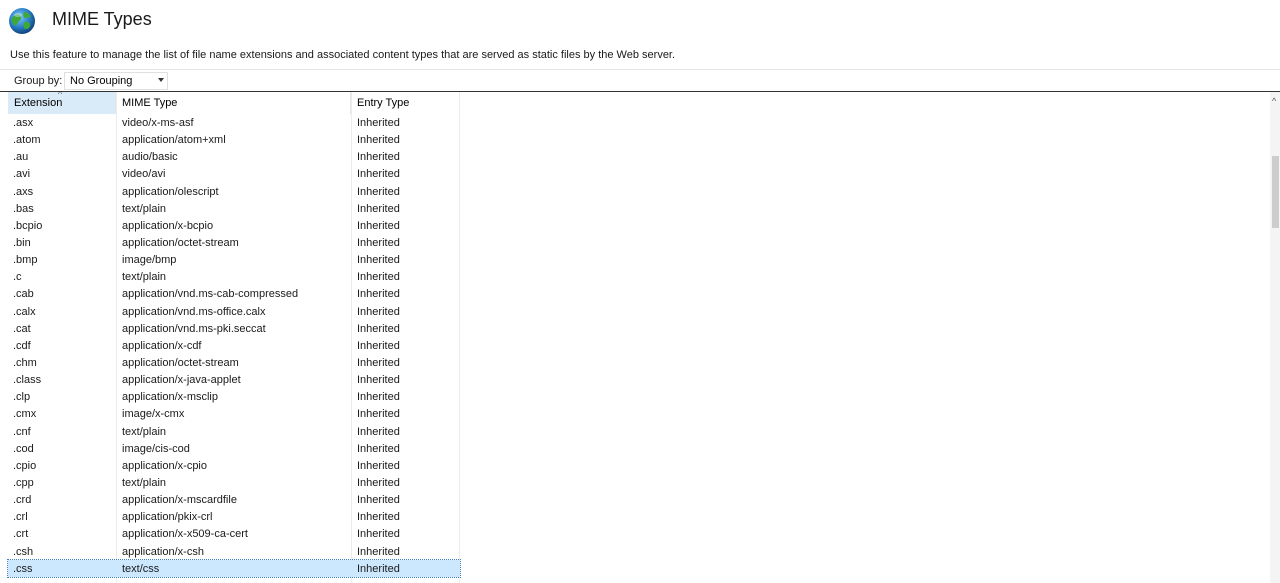  What do you see at coordinates (27, 140) in the screenshot?
I see `cell-ext: .atom` at bounding box center [27, 140].